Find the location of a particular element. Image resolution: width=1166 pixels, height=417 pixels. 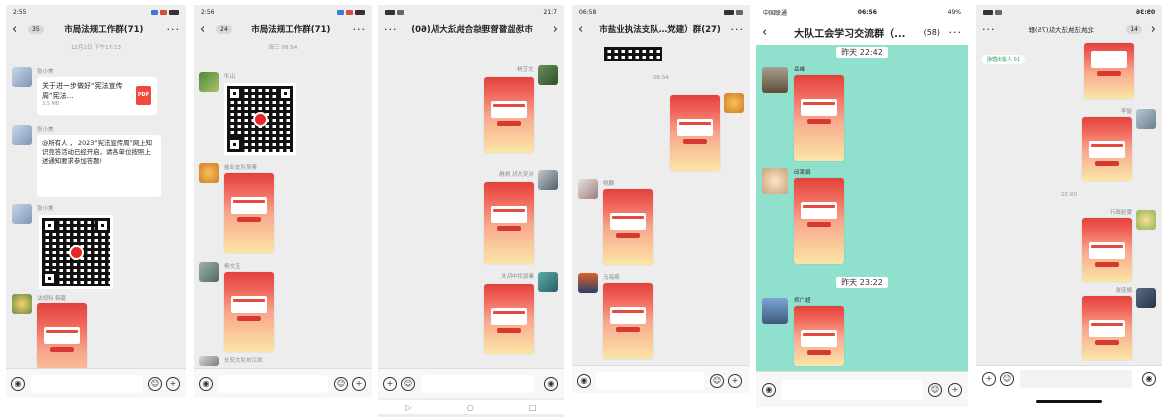

status-icons is located at coordinates (733, 12).